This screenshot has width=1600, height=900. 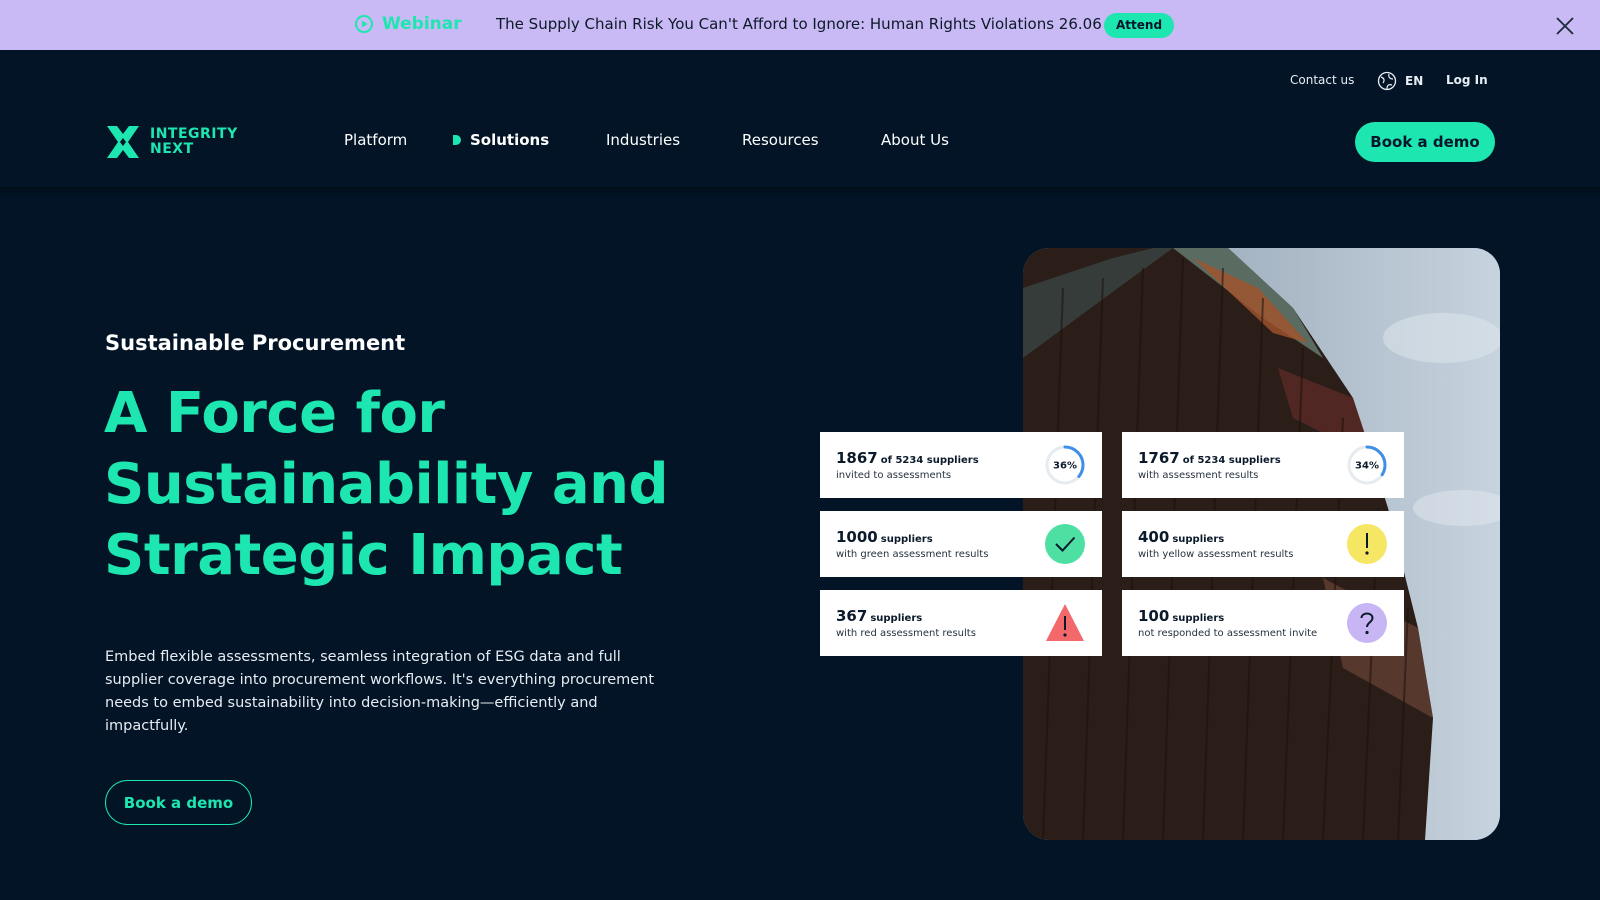 What do you see at coordinates (457, 140) in the screenshot?
I see `active-indicator-icon` at bounding box center [457, 140].